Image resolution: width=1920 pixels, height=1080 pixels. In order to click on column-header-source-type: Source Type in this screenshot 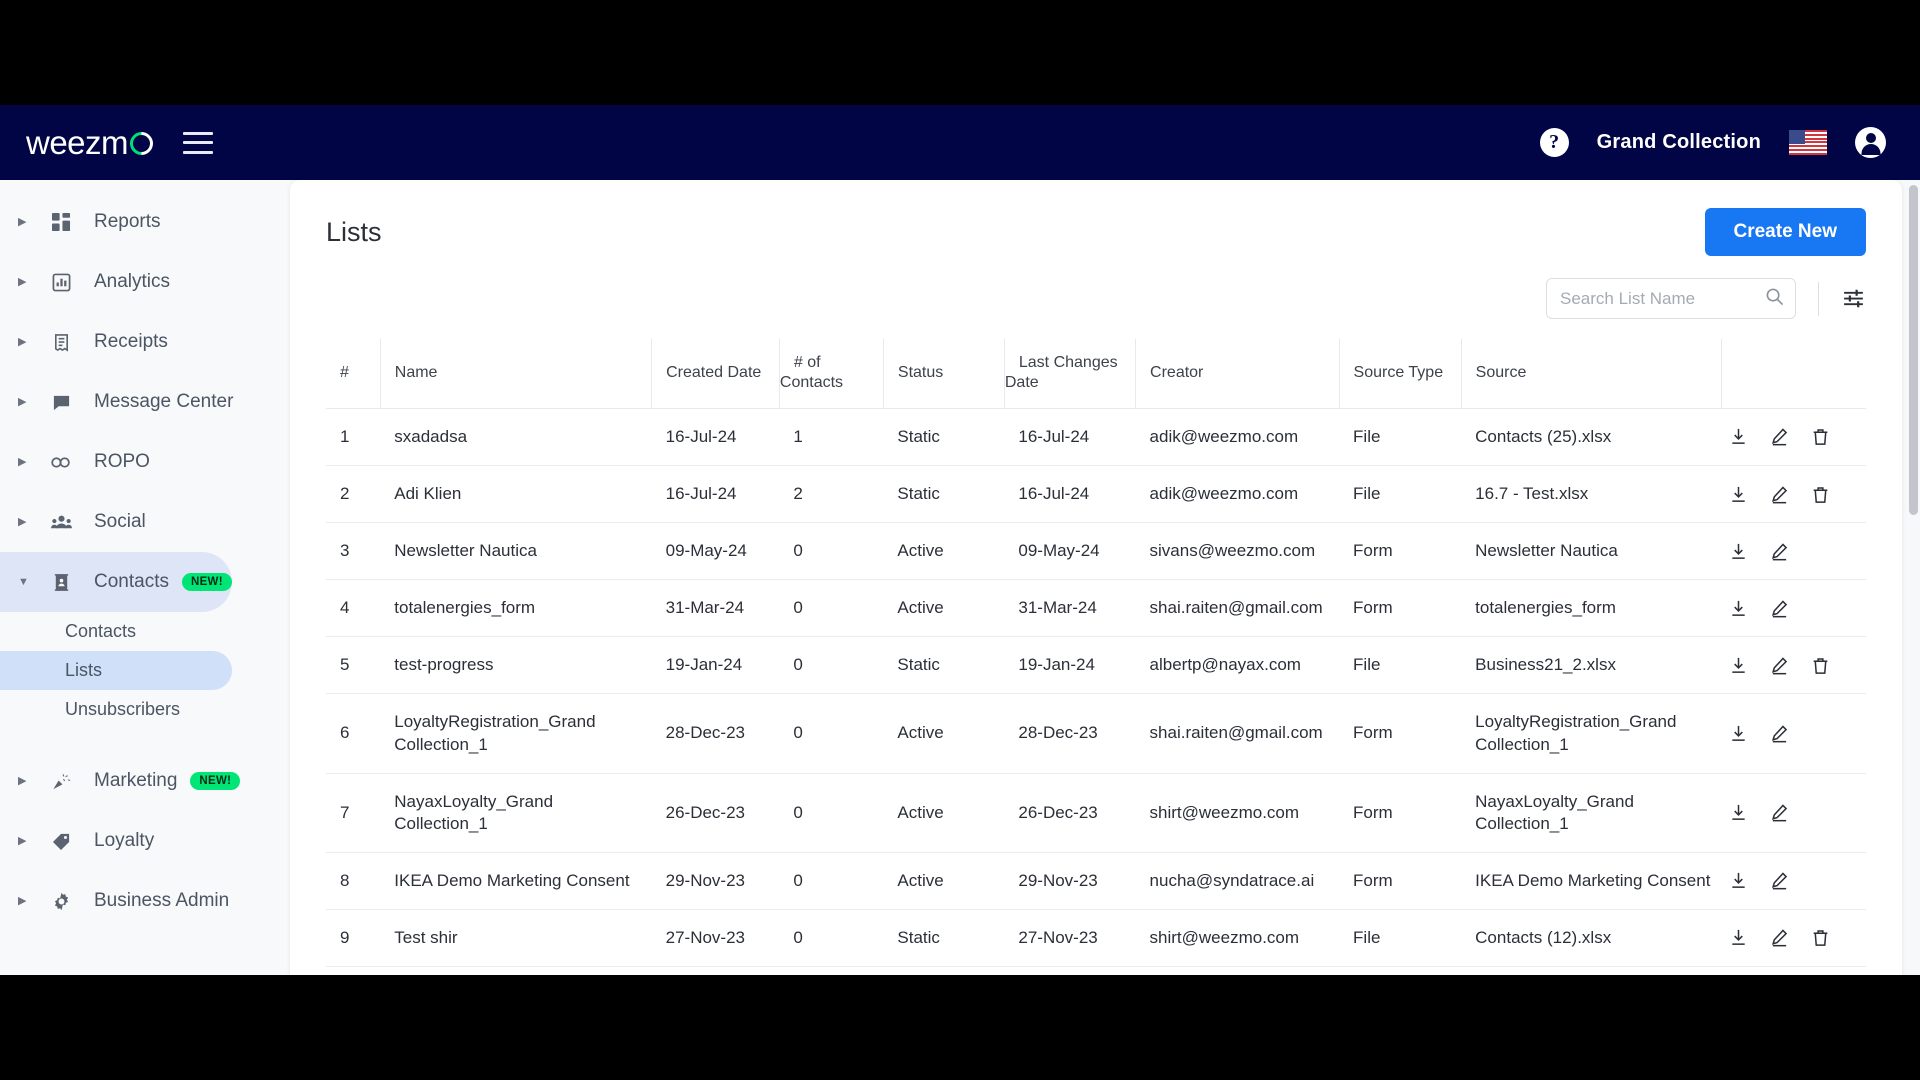, I will do `click(1400, 374)`.